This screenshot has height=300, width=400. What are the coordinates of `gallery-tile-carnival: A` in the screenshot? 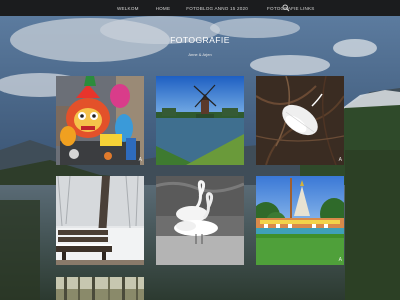 It's located at (100, 120).